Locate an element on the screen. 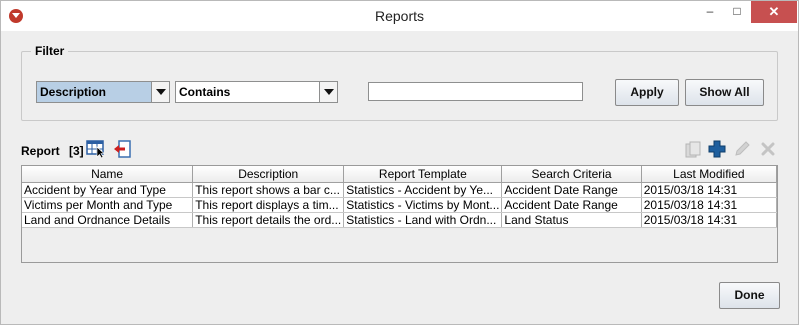 The height and width of the screenshot is (325, 799). filter-legend: Filter is located at coordinates (50, 51).